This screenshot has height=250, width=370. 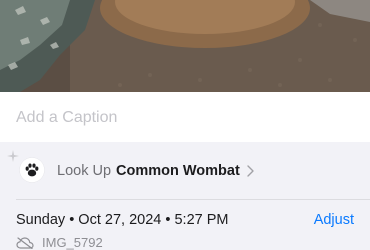 What do you see at coordinates (178, 171) in the screenshot?
I see `lookup-subject: Common Wombat` at bounding box center [178, 171].